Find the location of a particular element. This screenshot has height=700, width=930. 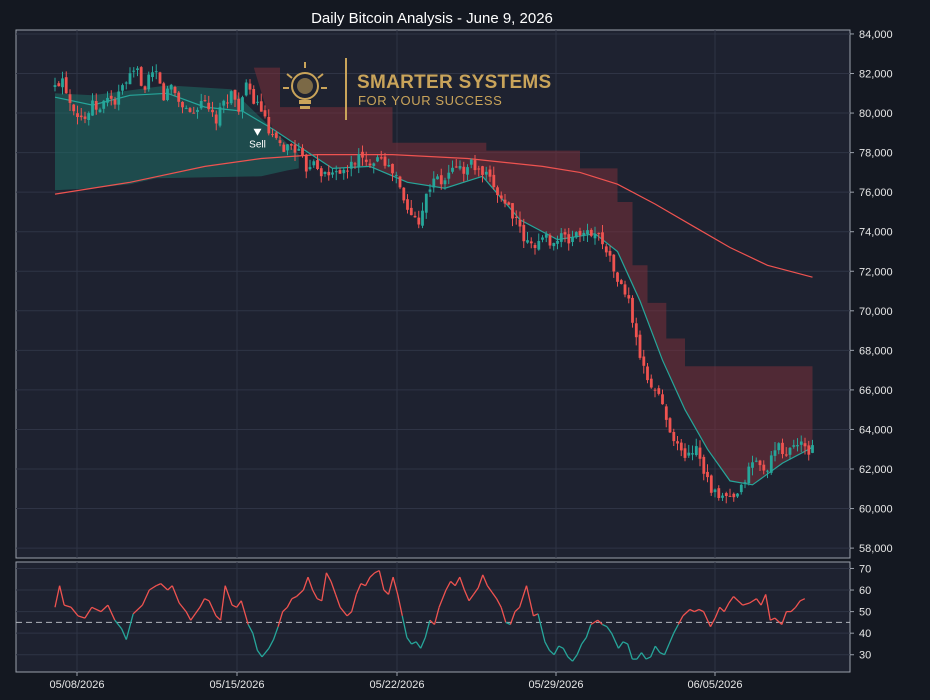

x-tick-label: 05/15/2026 is located at coordinates (236, 685).